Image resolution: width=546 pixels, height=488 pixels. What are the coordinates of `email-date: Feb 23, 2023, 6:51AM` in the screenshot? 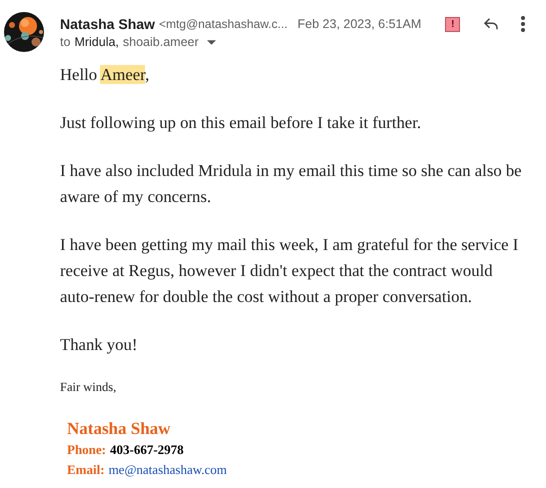 It's located at (360, 24).